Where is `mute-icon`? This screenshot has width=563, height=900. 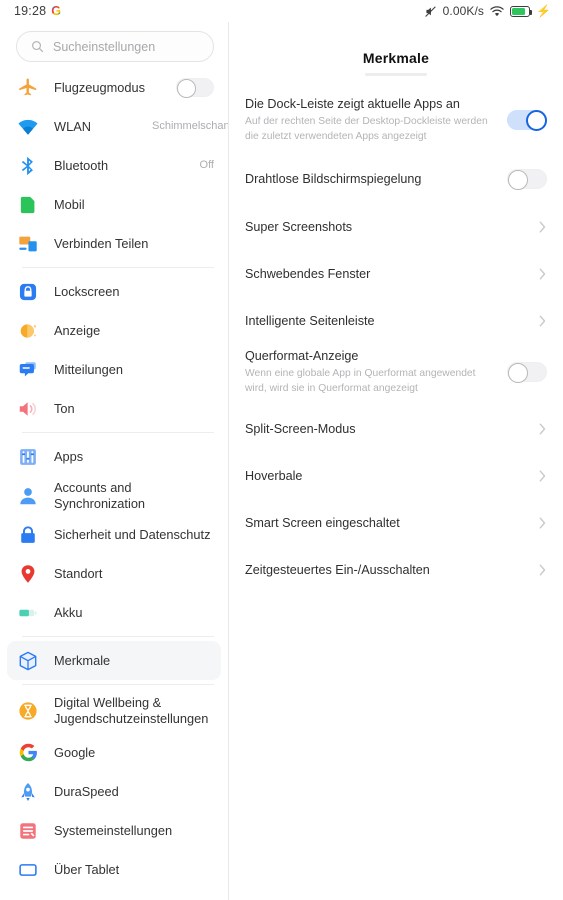
mute-icon is located at coordinates (430, 11).